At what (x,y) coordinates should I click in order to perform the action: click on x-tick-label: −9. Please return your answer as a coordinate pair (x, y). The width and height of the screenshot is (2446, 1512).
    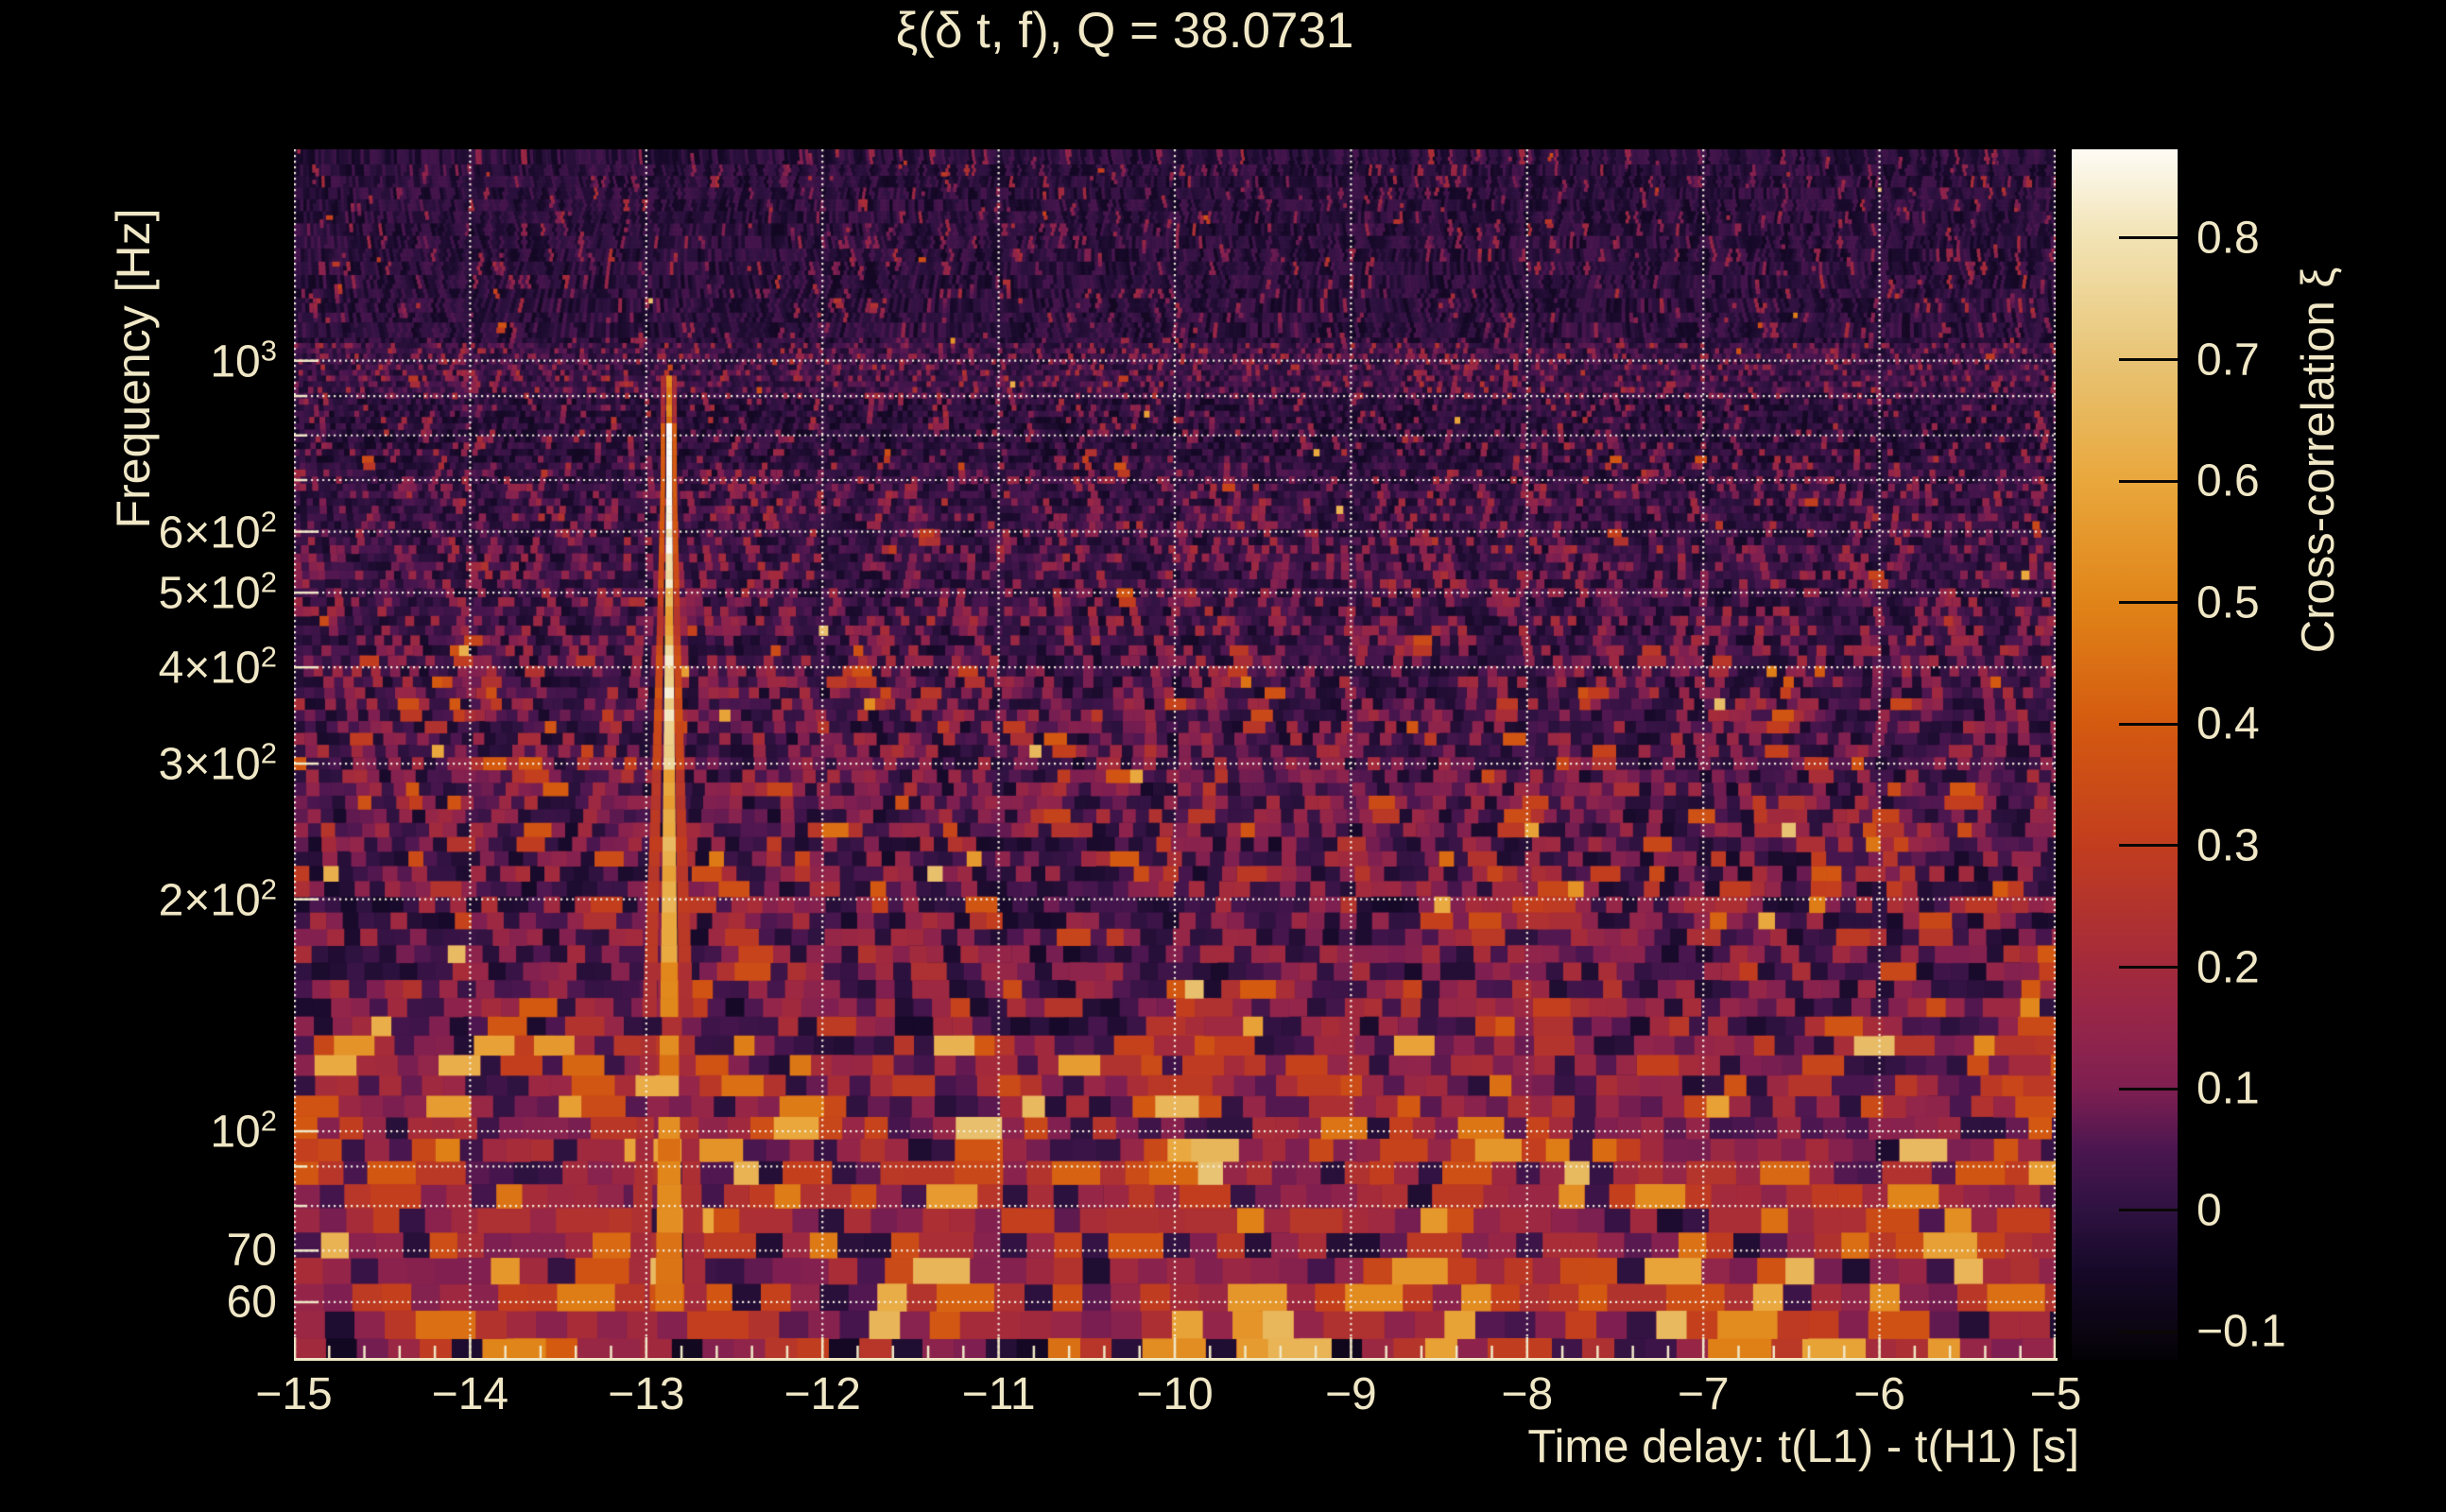
    Looking at the image, I should click on (1351, 1394).